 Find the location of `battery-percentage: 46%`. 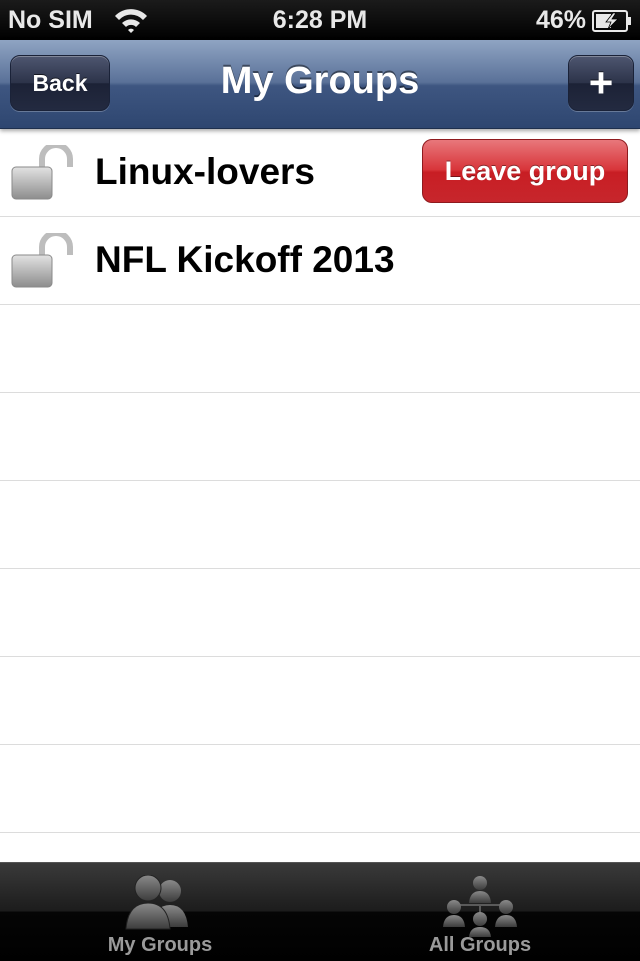

battery-percentage: 46% is located at coordinates (560, 20).